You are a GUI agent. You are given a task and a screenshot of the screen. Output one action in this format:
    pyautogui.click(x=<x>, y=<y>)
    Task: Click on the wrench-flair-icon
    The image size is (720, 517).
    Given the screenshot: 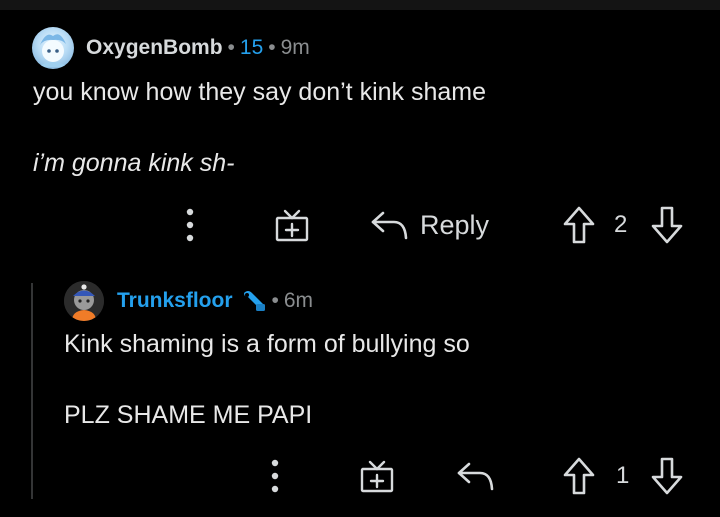 What is the action you would take?
    pyautogui.click(x=254, y=301)
    